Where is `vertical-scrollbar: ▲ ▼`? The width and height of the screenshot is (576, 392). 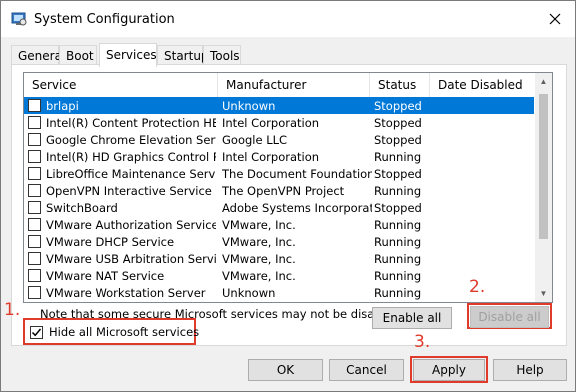
vertical-scrollbar: ▲ ▼ is located at coordinates (543, 187).